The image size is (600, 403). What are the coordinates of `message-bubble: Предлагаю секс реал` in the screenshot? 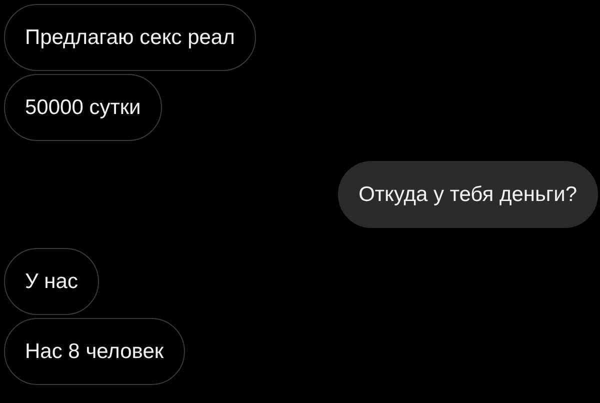 It's located at (130, 37).